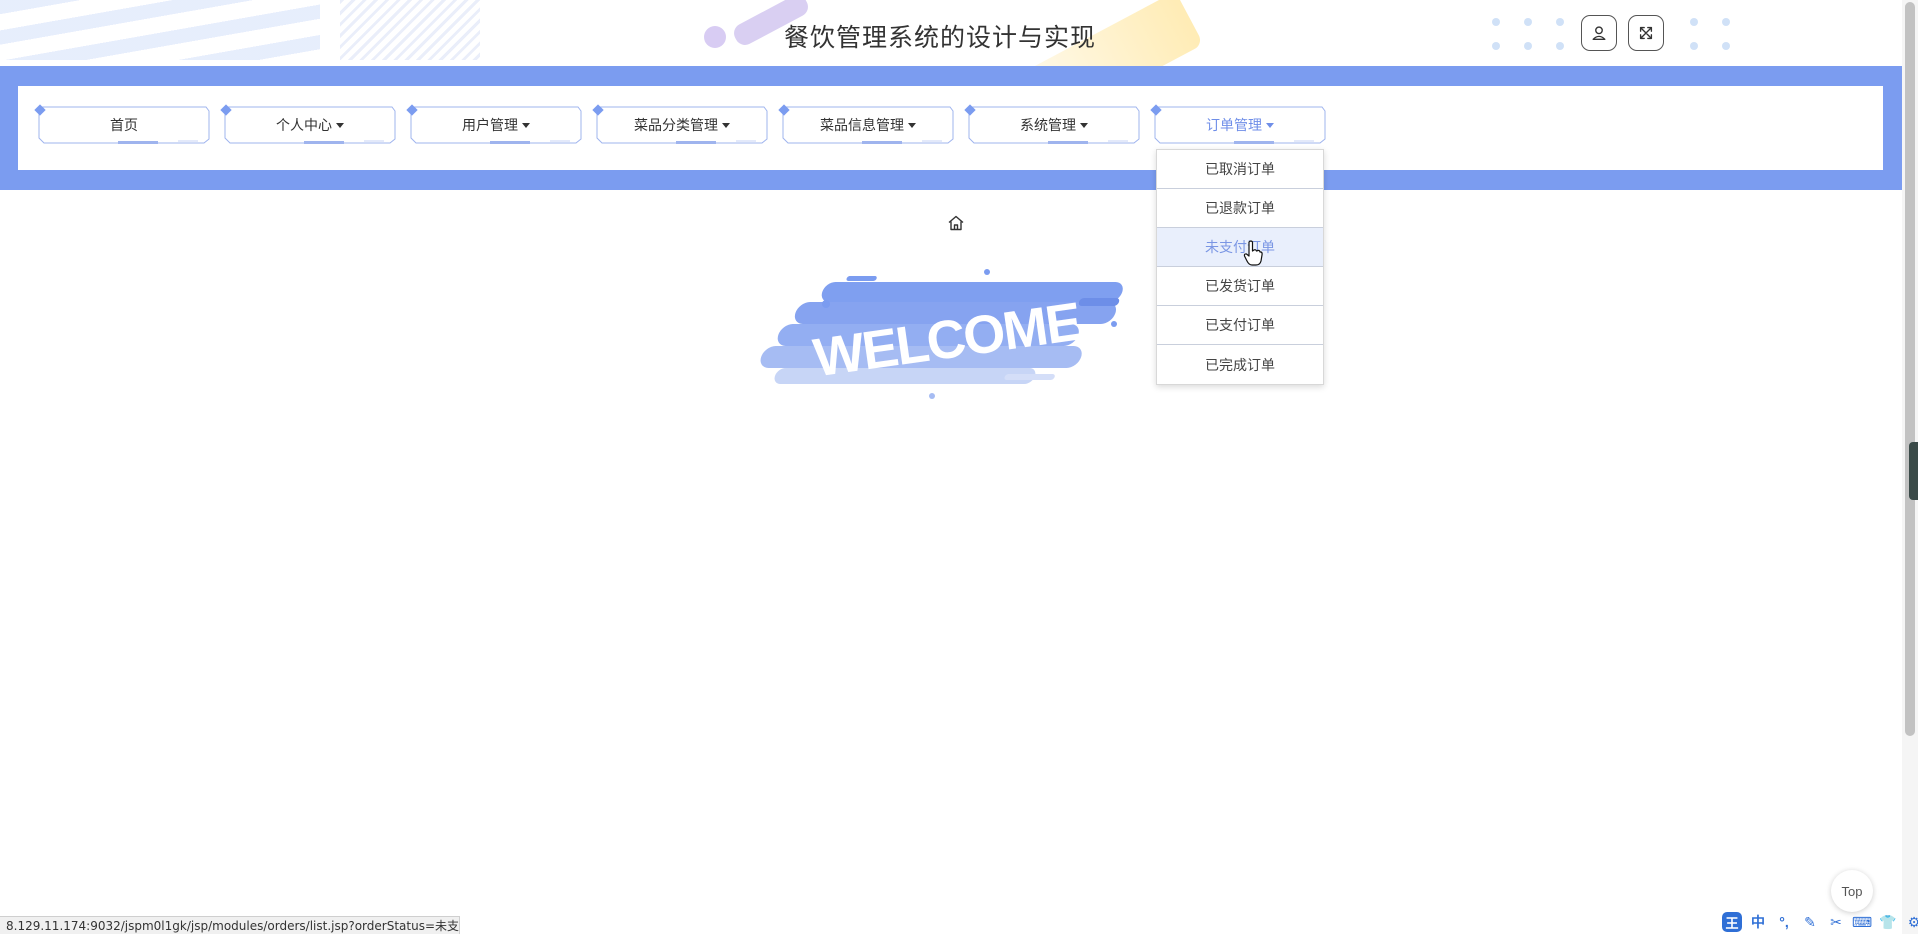 This screenshot has height=934, width=1918. Describe the element at coordinates (1888, 922) in the screenshot. I see `skin-icon: 👕` at that location.